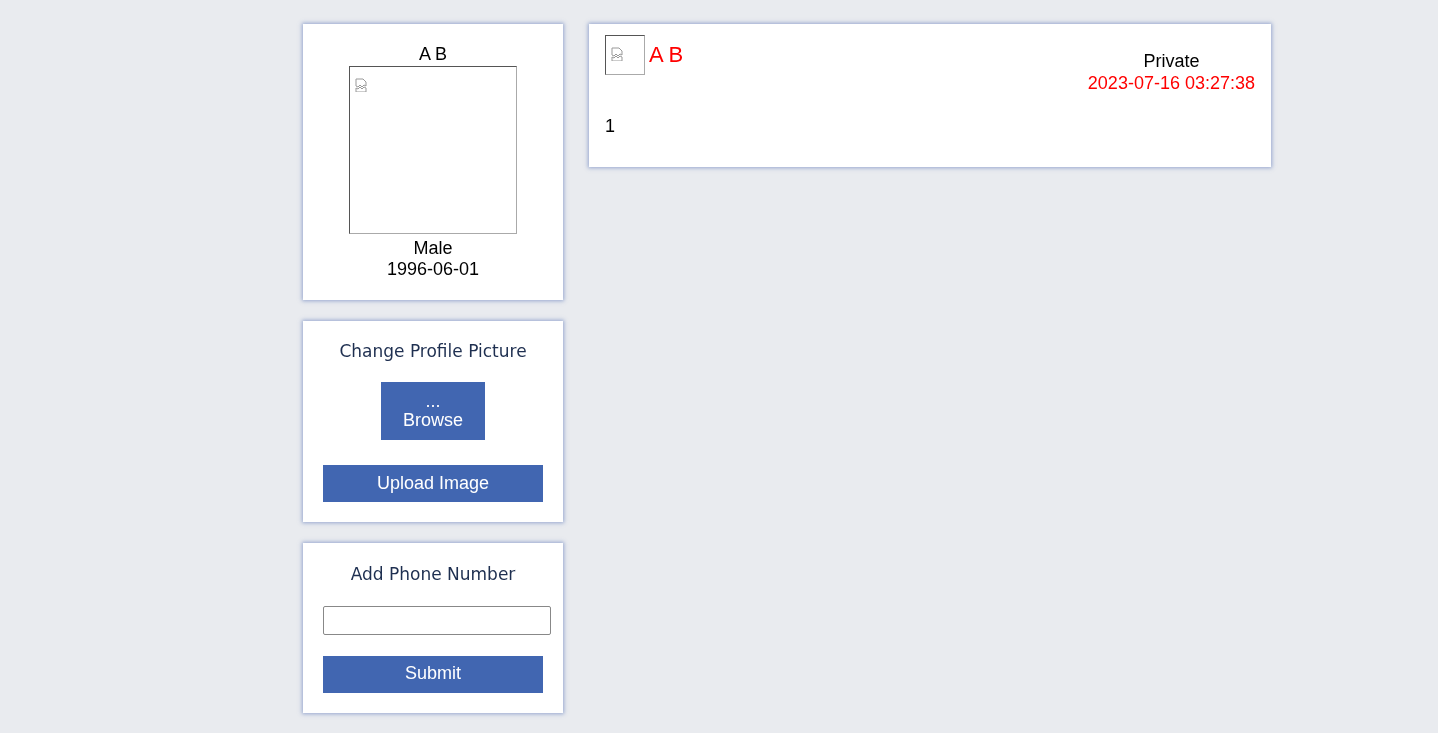  I want to click on submit-button: Submit, so click(433, 674).